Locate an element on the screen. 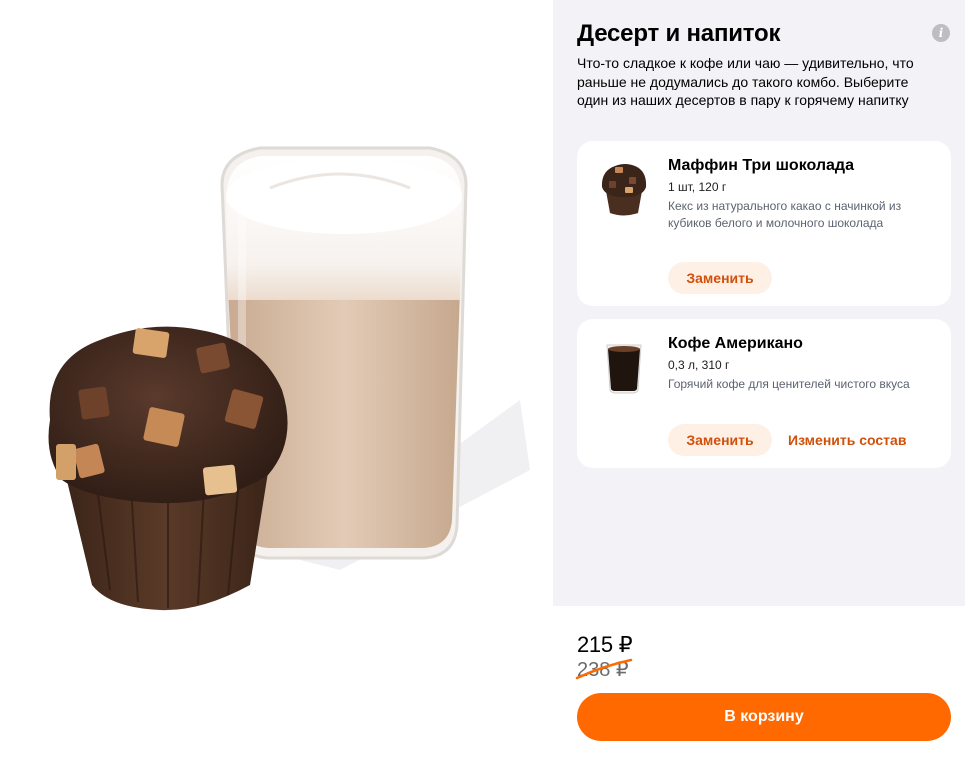 This screenshot has height=760, width=965. item-description: Горячий кофе для ценителей чистого вкуса is located at coordinates (789, 384).